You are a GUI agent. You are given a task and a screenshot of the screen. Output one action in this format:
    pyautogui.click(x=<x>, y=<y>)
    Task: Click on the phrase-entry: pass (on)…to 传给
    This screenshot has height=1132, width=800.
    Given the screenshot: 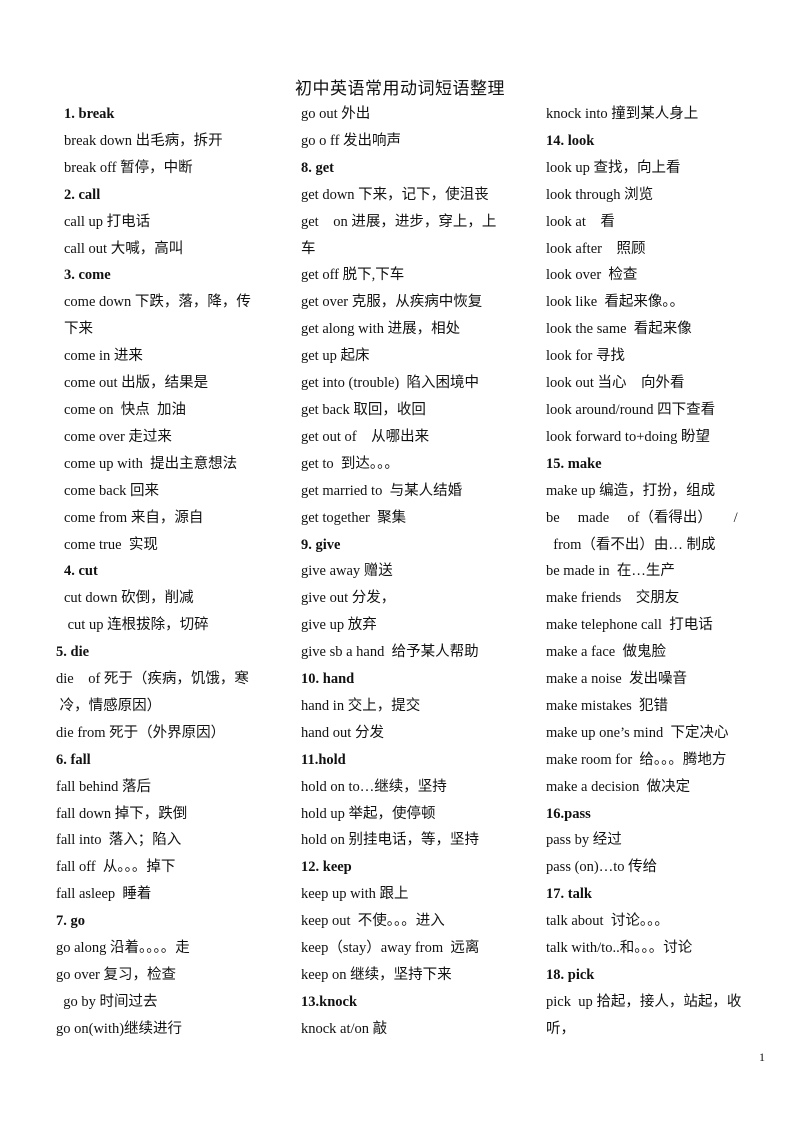 What is the action you would take?
    pyautogui.click(x=602, y=867)
    